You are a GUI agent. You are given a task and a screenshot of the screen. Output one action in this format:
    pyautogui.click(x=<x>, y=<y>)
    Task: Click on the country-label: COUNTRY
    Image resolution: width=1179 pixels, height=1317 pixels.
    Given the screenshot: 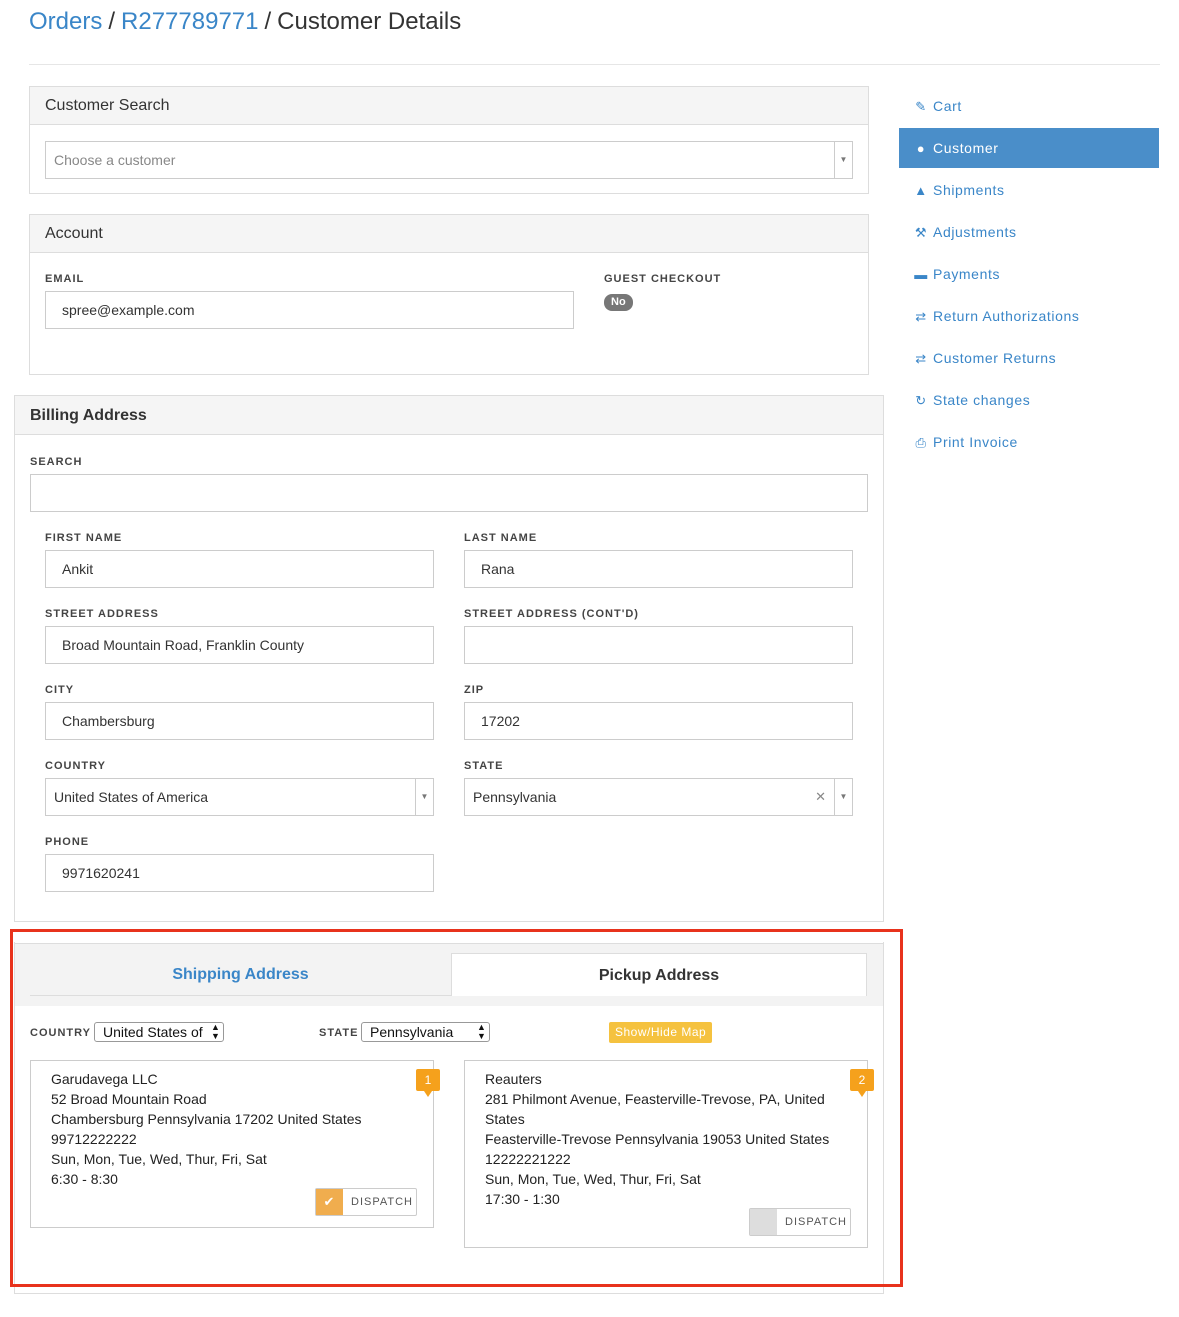 What is the action you would take?
    pyautogui.click(x=75, y=766)
    